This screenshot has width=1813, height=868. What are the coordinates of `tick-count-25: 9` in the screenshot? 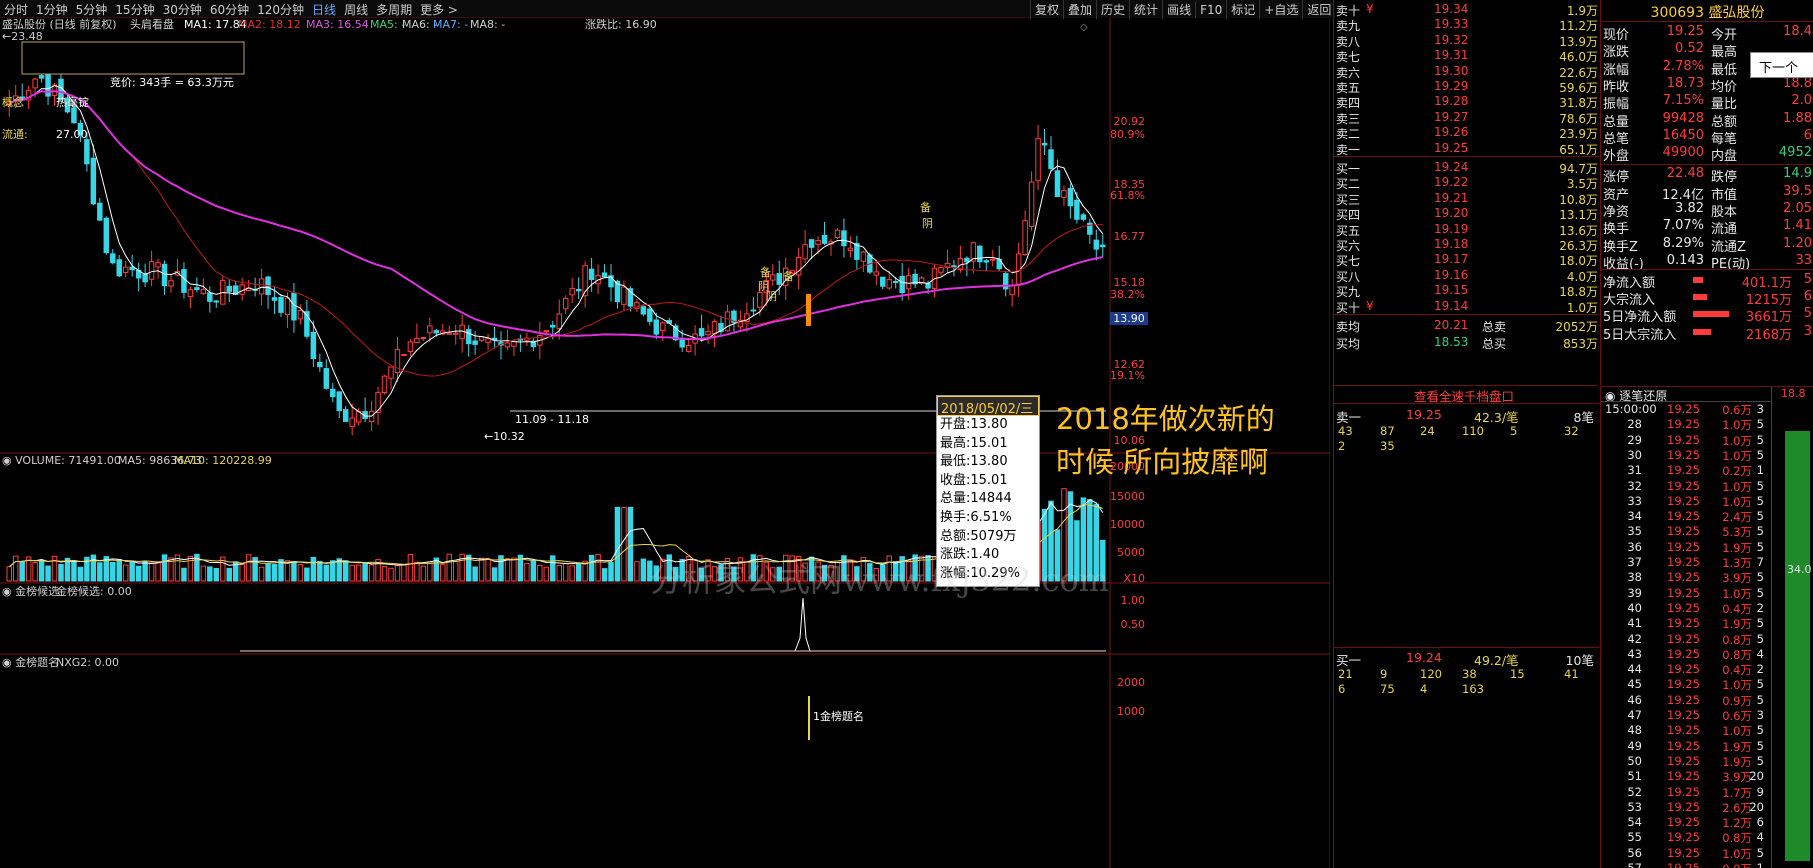 It's located at (1760, 791).